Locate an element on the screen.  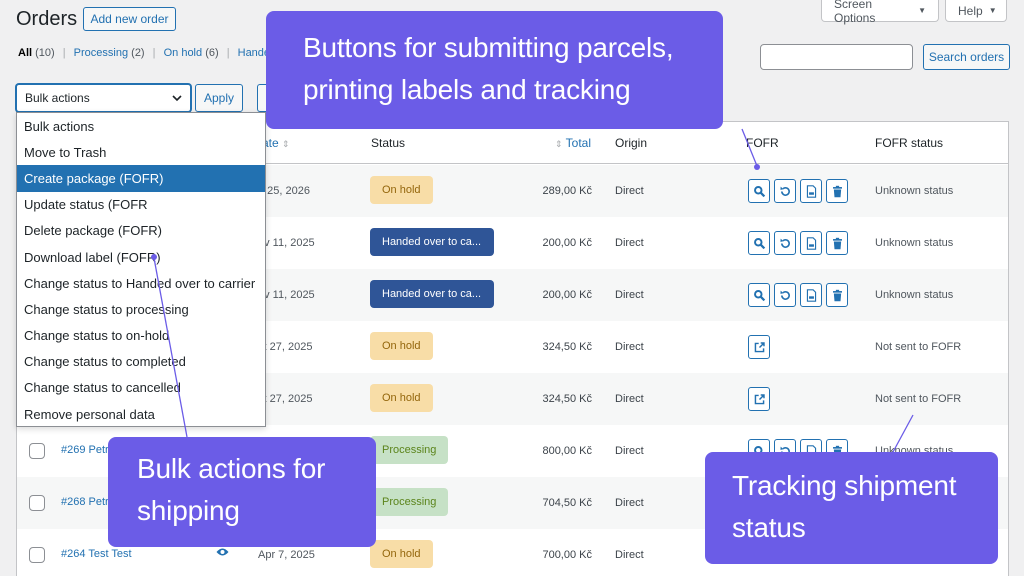
bulk-option: Remove personal data is located at coordinates (141, 414).